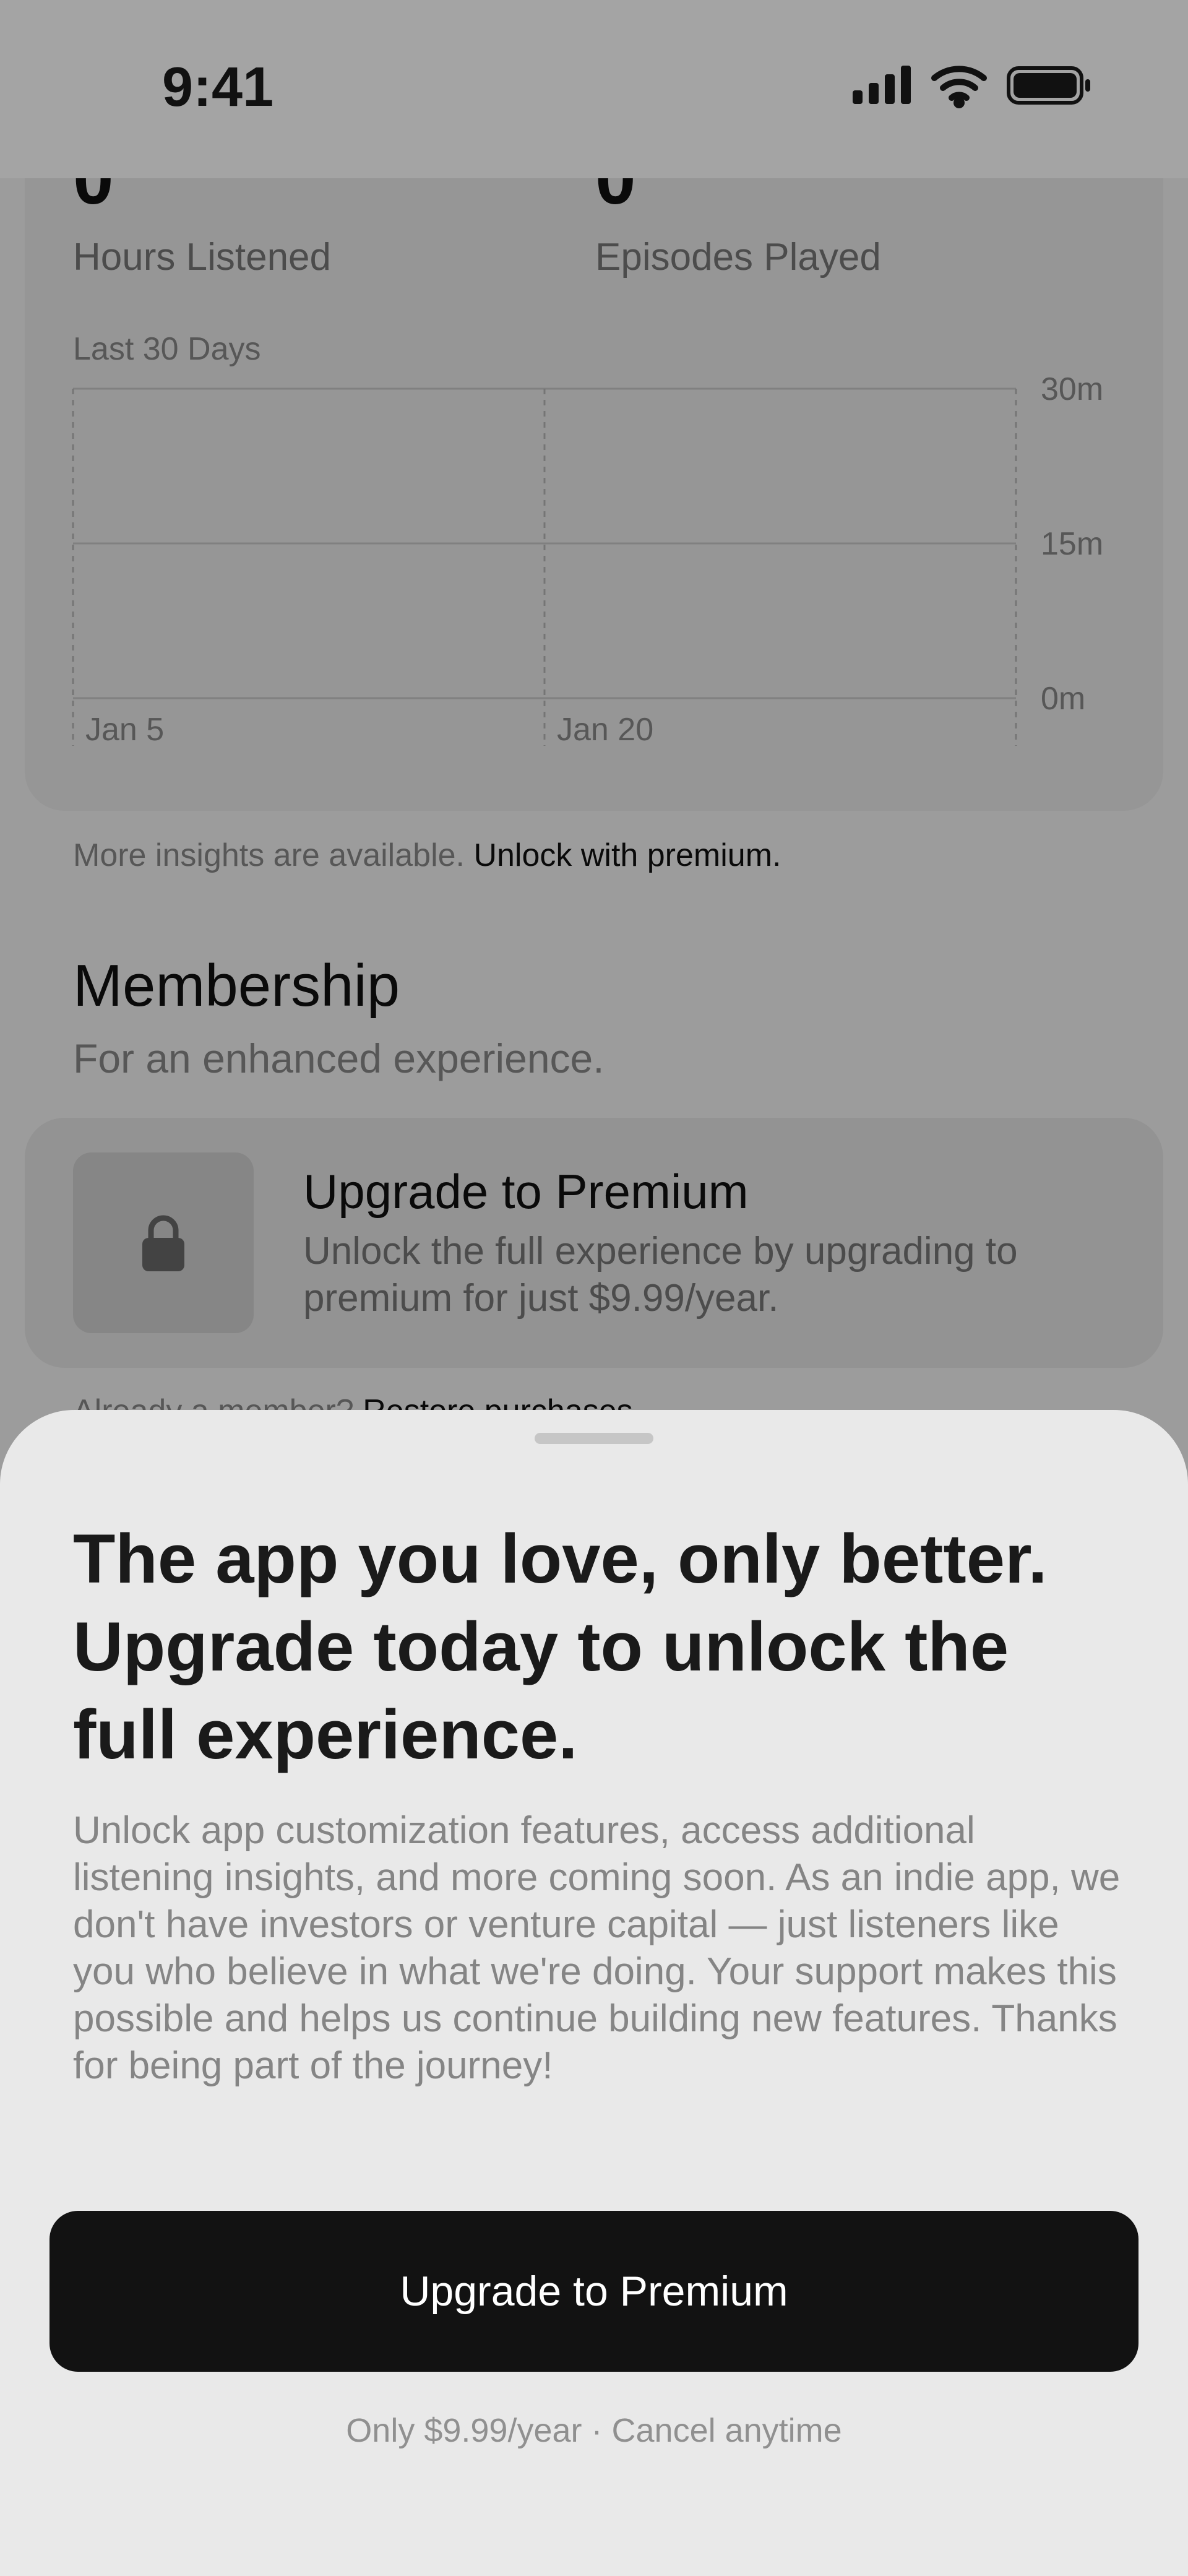 The height and width of the screenshot is (2576, 1188). What do you see at coordinates (959, 87) in the screenshot?
I see `wifi-icon` at bounding box center [959, 87].